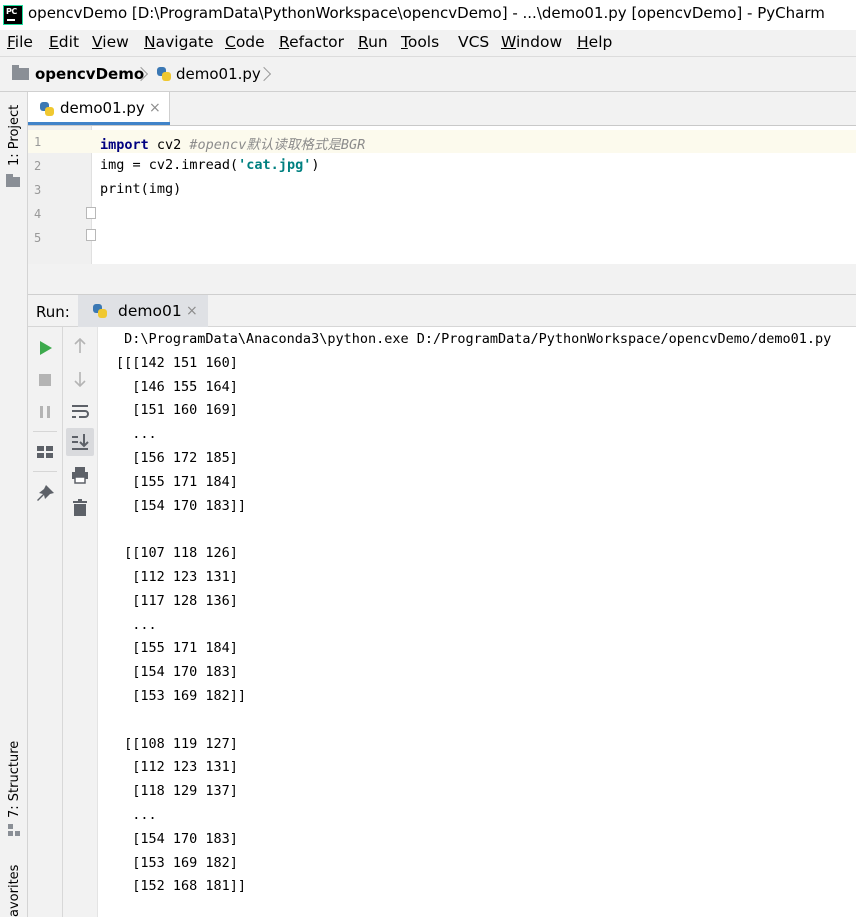 The width and height of the screenshot is (856, 917). I want to click on code-line-1: import cv2 #opencv默认读取格式是BGR, so click(233, 145).